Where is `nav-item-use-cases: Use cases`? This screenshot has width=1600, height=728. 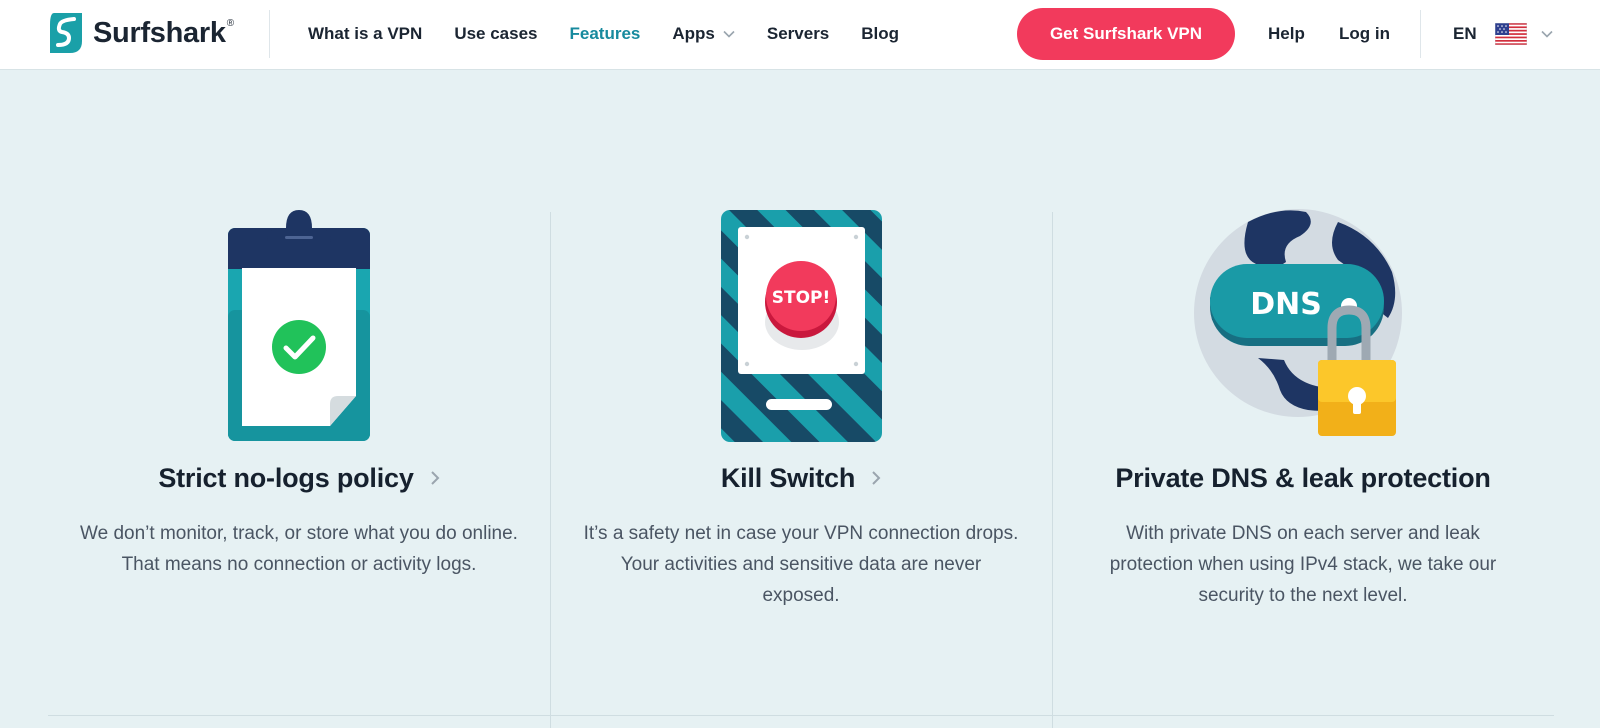 nav-item-use-cases: Use cases is located at coordinates (495, 34).